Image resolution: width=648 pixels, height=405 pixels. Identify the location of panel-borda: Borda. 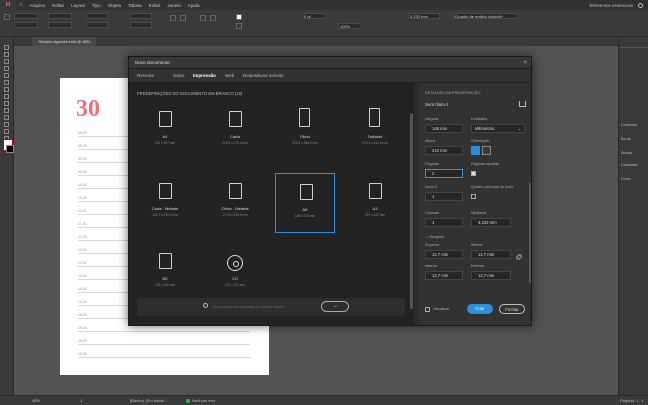
(626, 139).